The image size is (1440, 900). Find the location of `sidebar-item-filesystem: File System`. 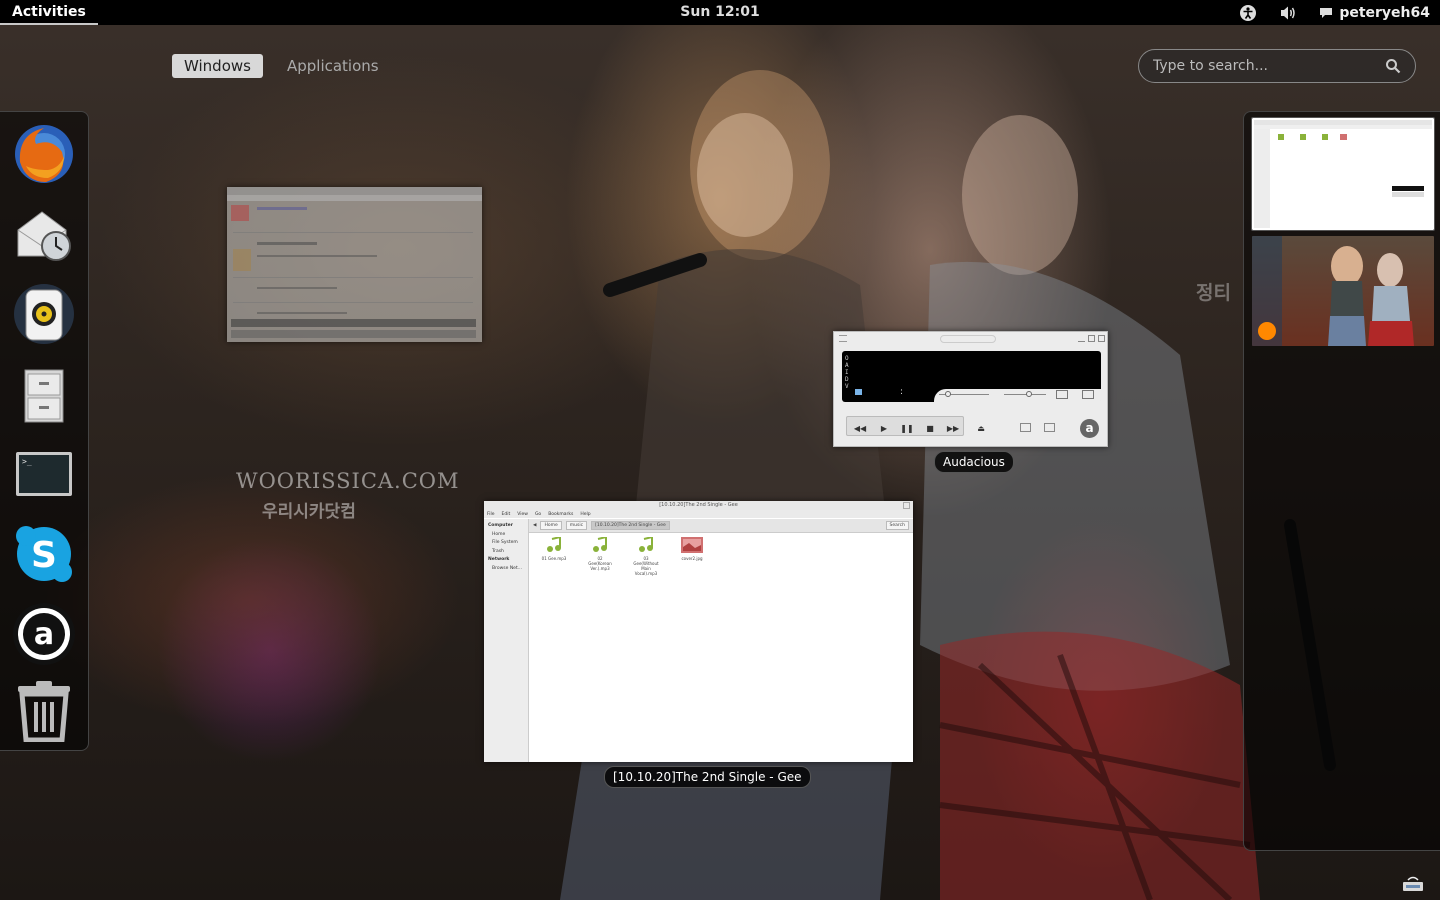

sidebar-item-filesystem: File System is located at coordinates (506, 543).